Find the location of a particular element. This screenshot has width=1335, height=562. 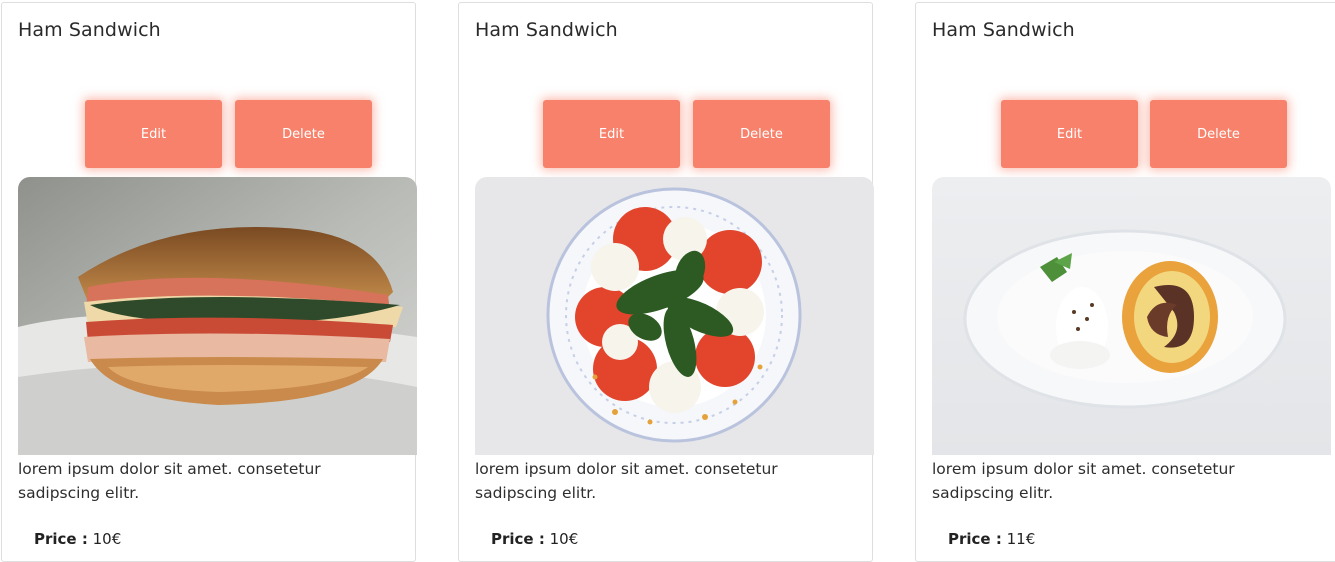

sandwich-image is located at coordinates (217, 316).